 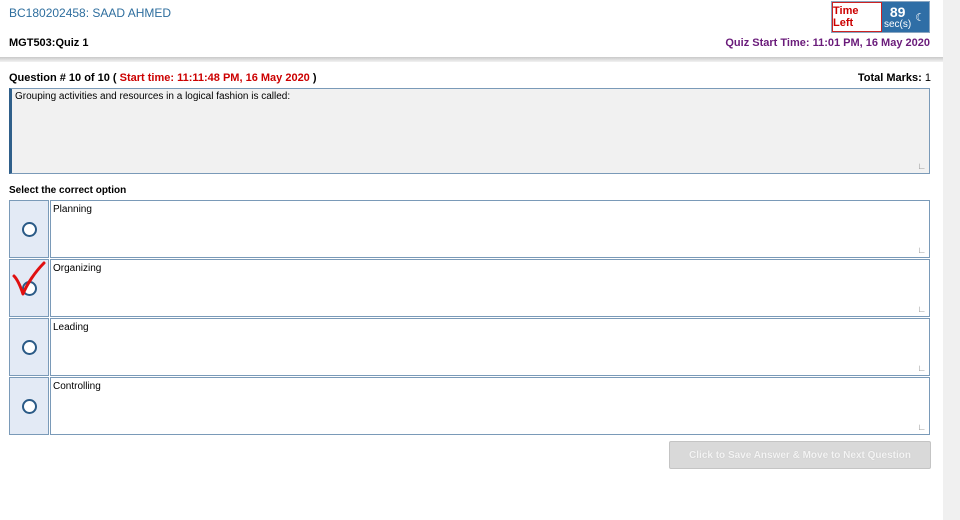 What do you see at coordinates (490, 288) in the screenshot?
I see `option-text-box: Organizing ∟` at bounding box center [490, 288].